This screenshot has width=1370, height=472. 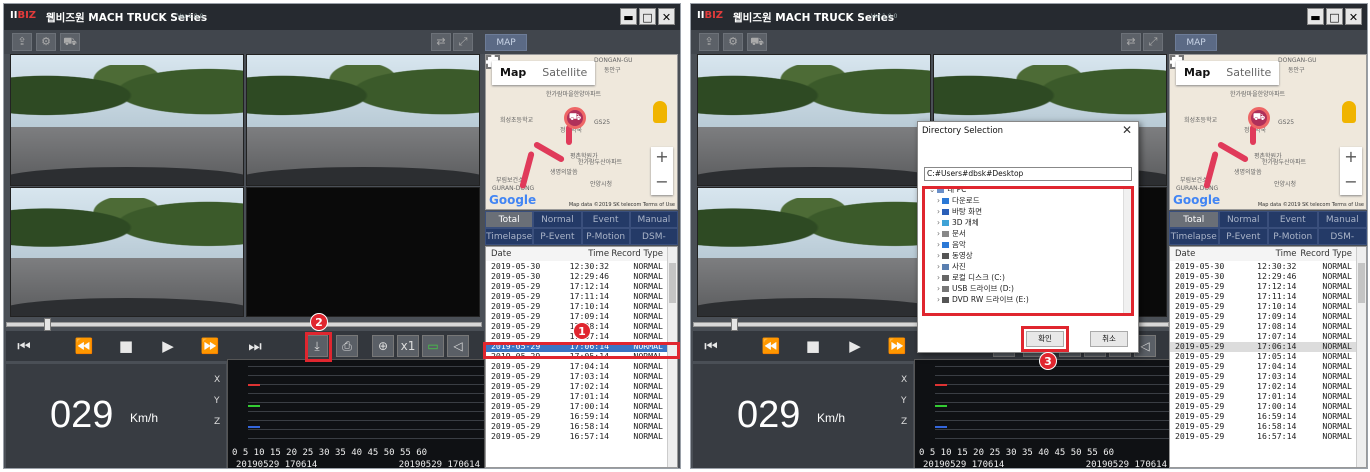 What do you see at coordinates (1201, 120) in the screenshot?
I see `map-label: 희성초등학교` at bounding box center [1201, 120].